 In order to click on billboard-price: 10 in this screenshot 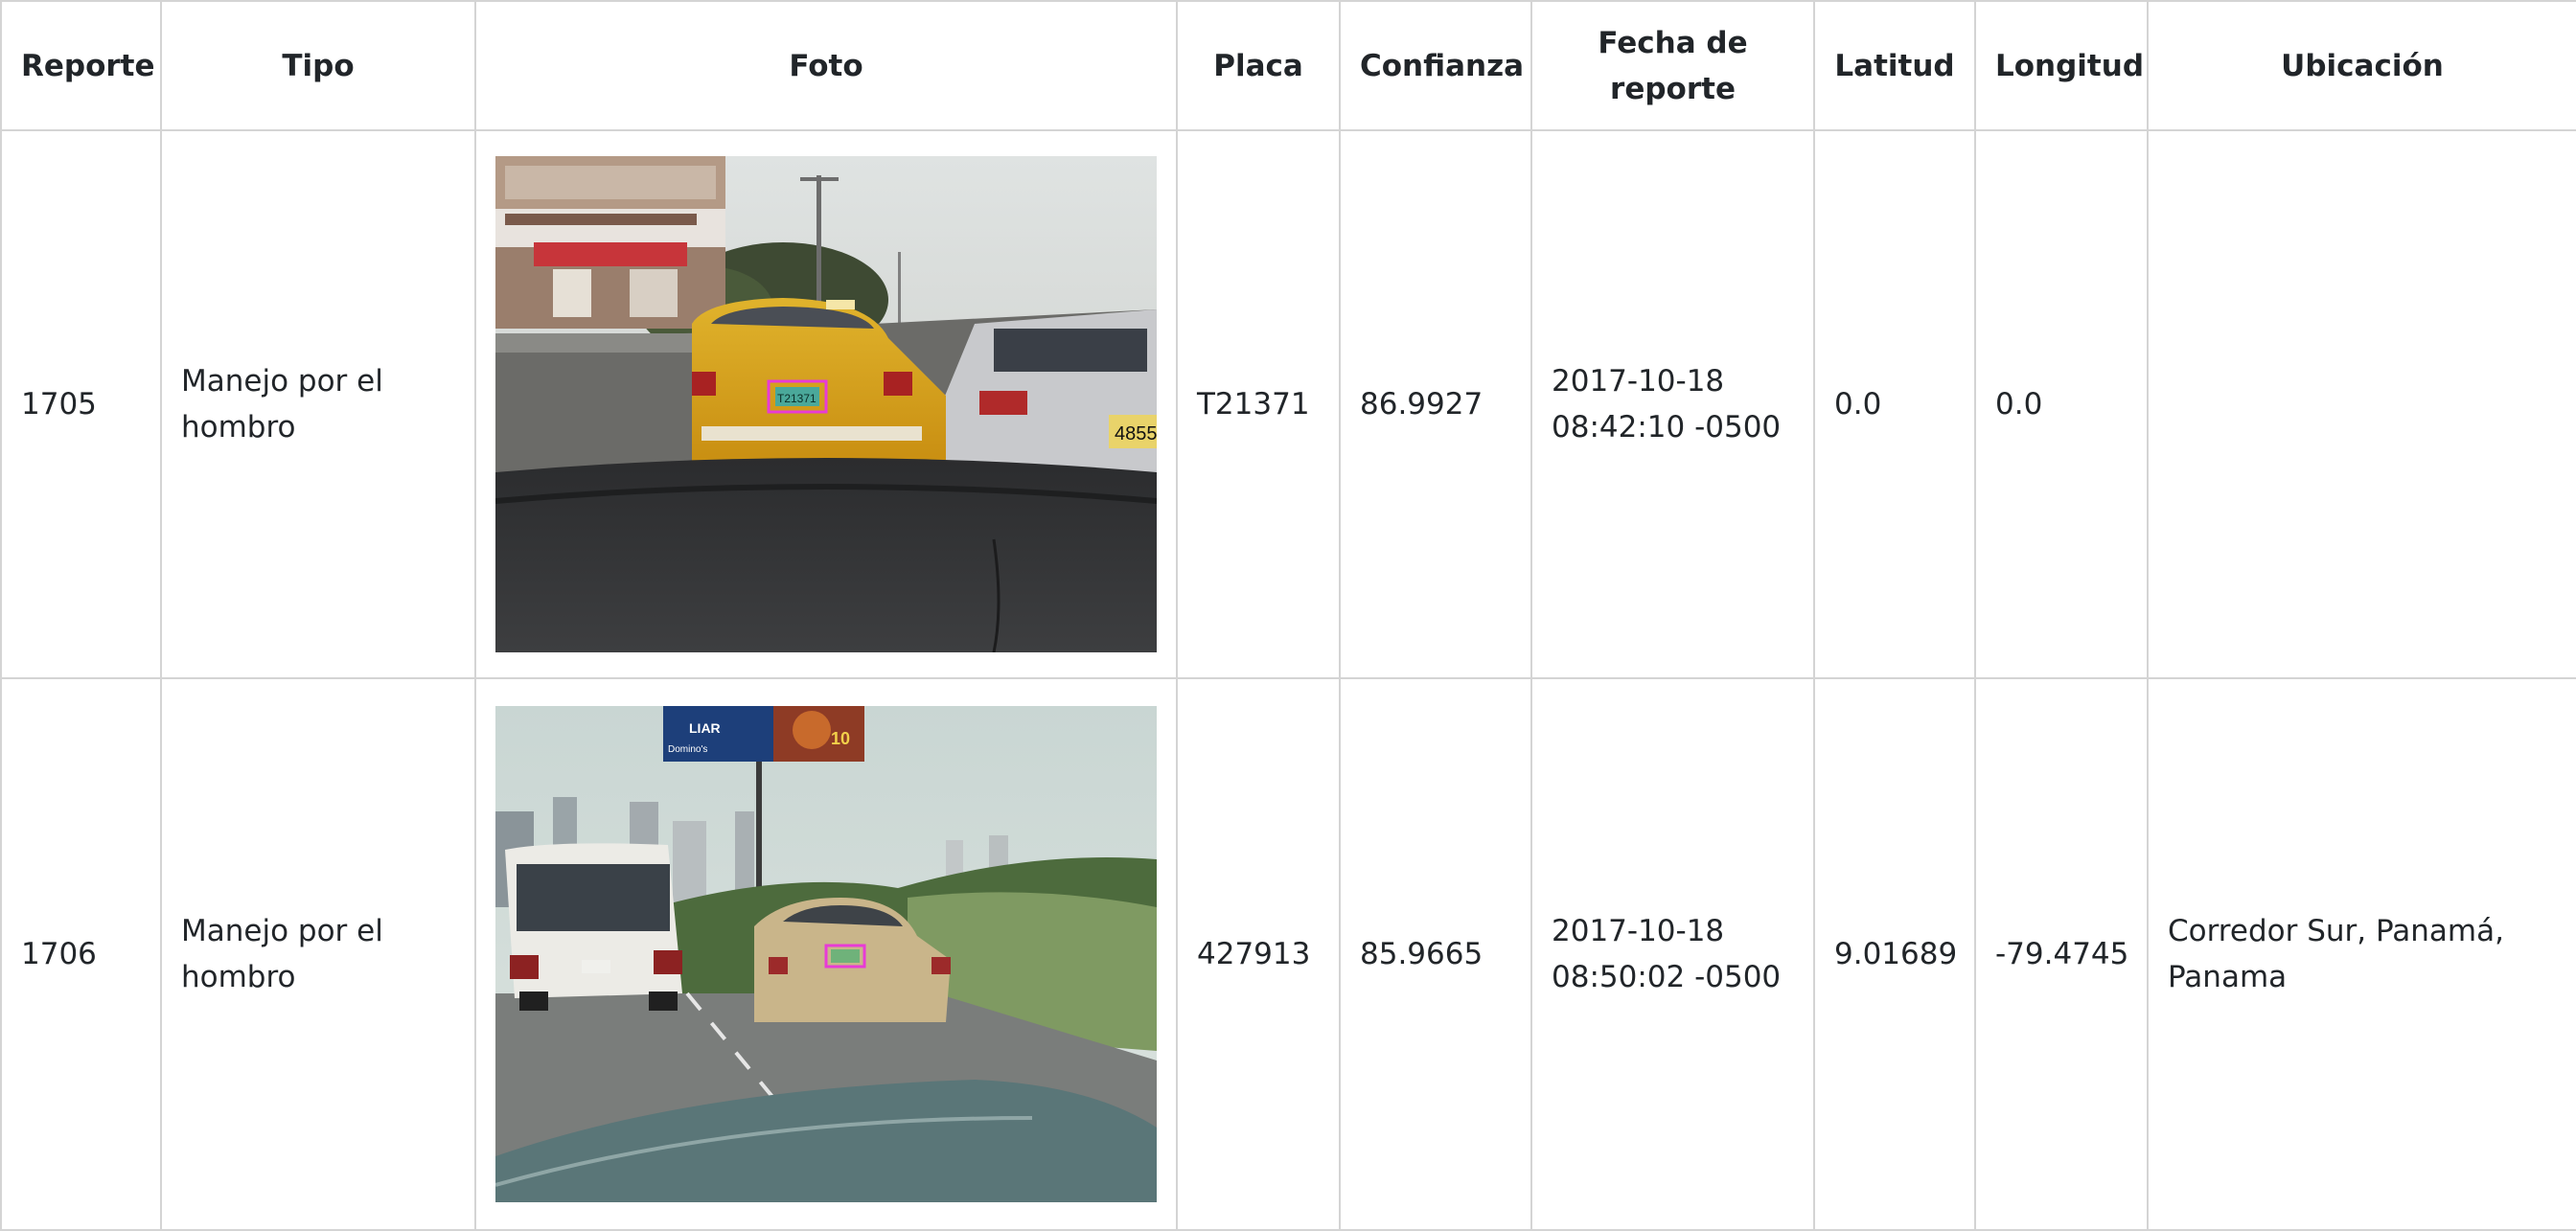, I will do `click(840, 738)`.